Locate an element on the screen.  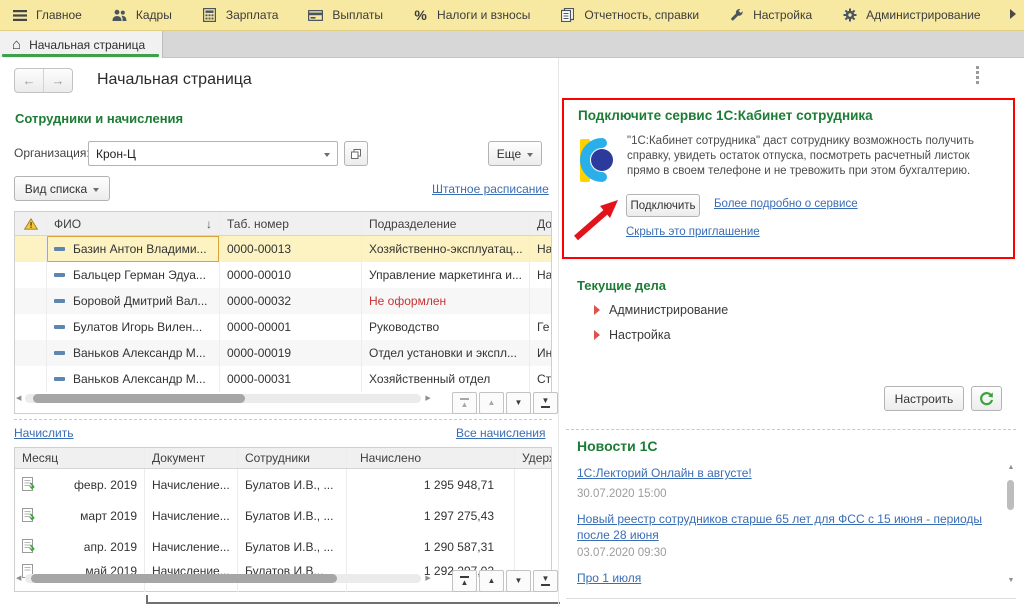
not-registered-label: Не оформлен is located at coordinates (446, 301).